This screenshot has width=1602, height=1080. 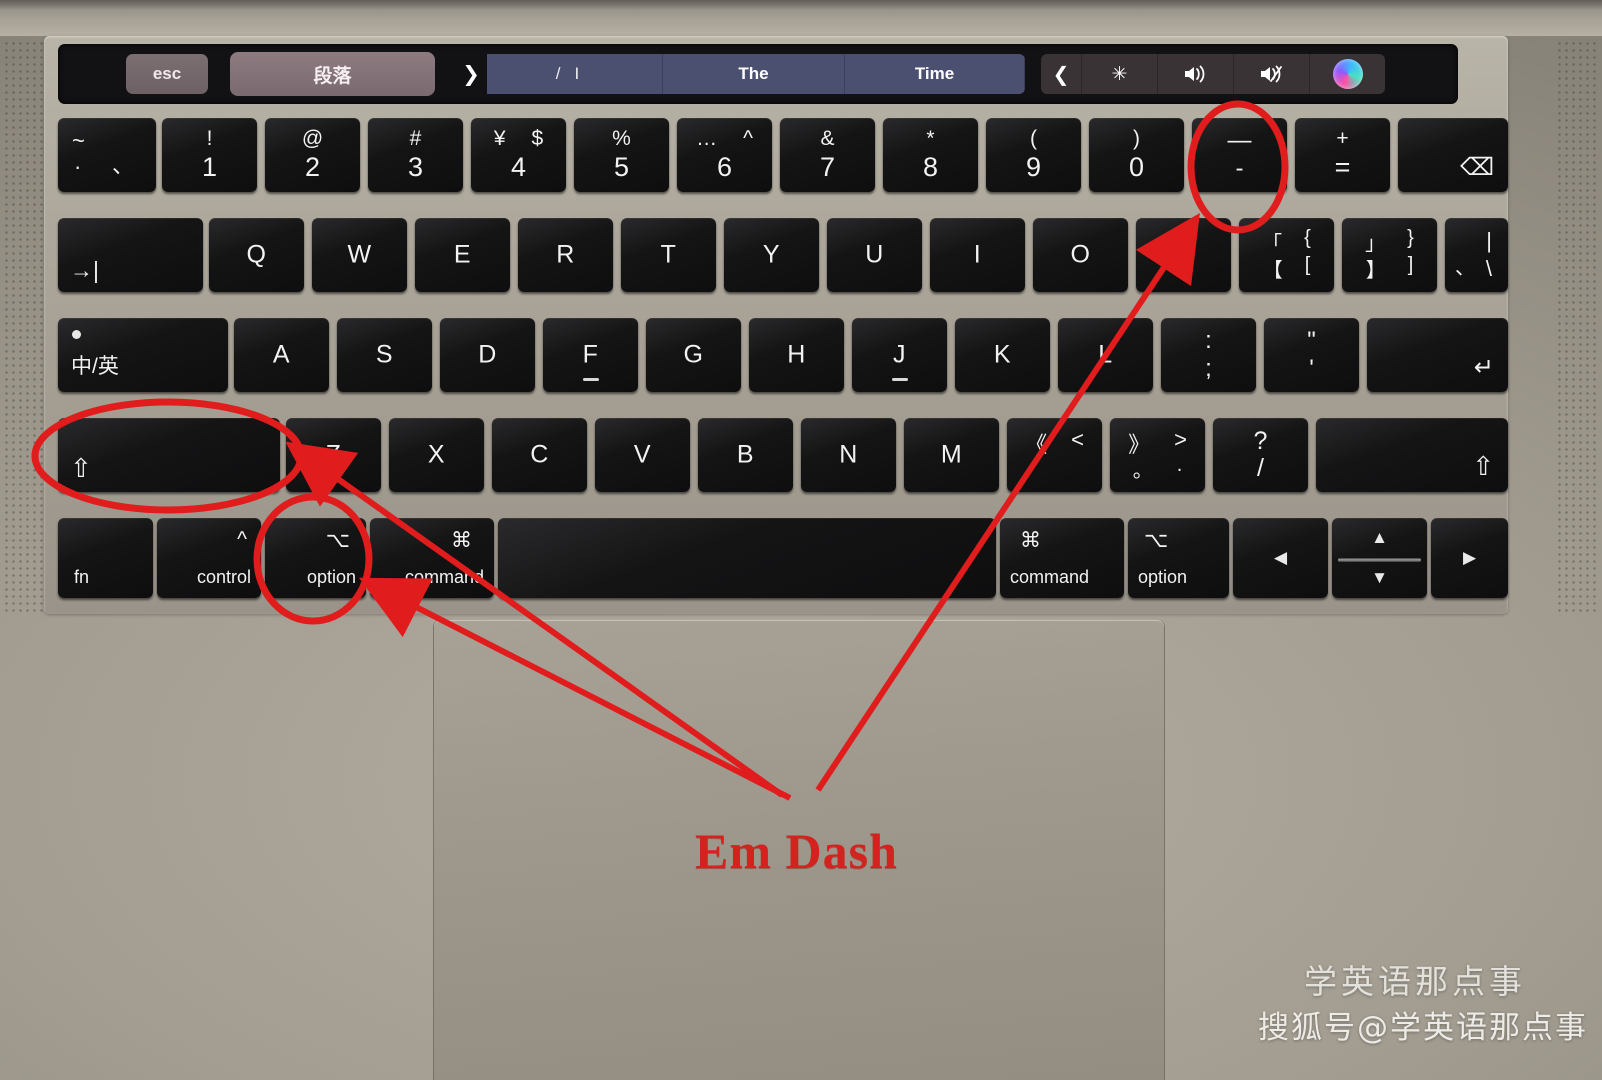 What do you see at coordinates (745, 455) in the screenshot?
I see `key-b: B` at bounding box center [745, 455].